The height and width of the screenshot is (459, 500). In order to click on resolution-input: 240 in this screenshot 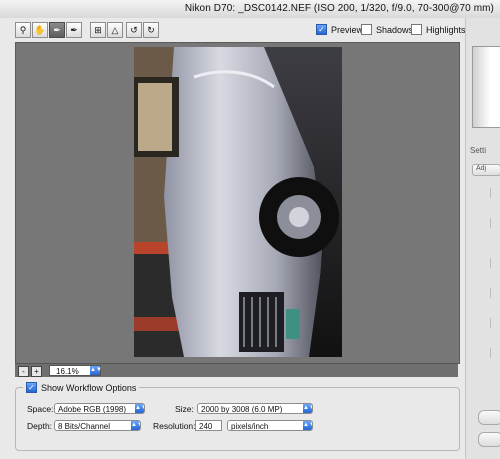, I will do `click(208, 425)`.